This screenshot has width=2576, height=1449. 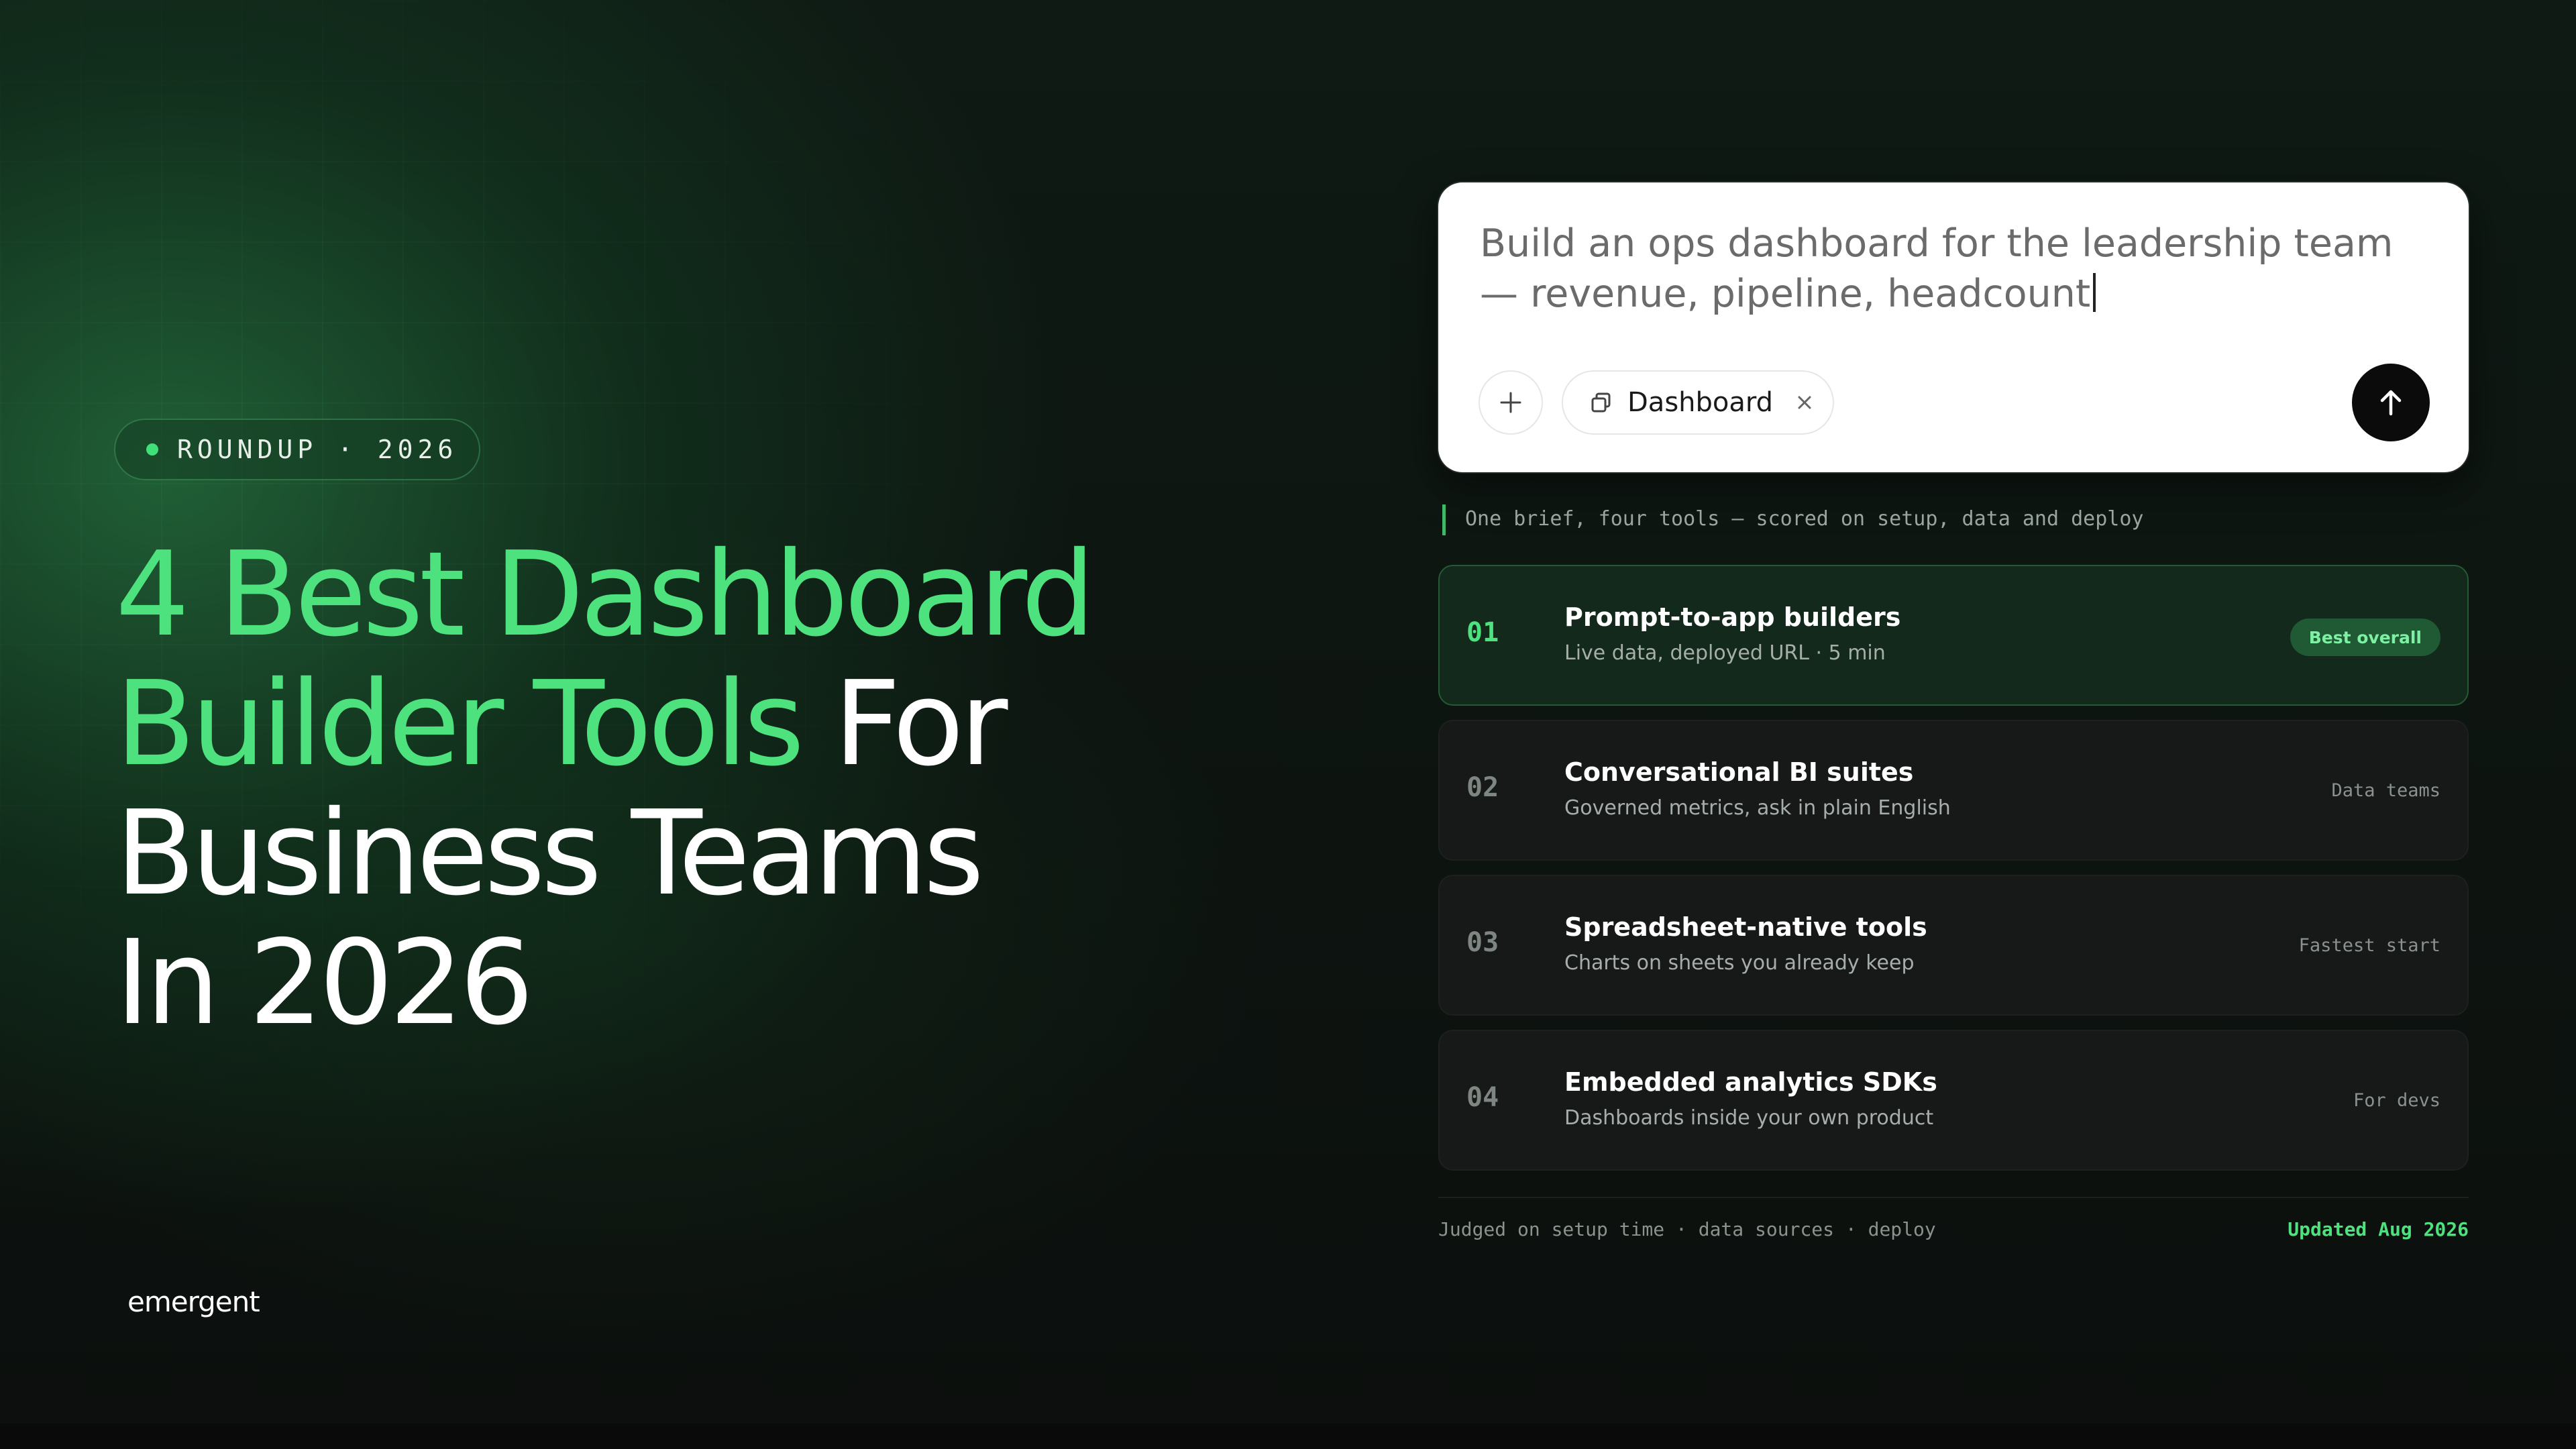 I want to click on title-line-2-white: For, so click(x=904, y=724).